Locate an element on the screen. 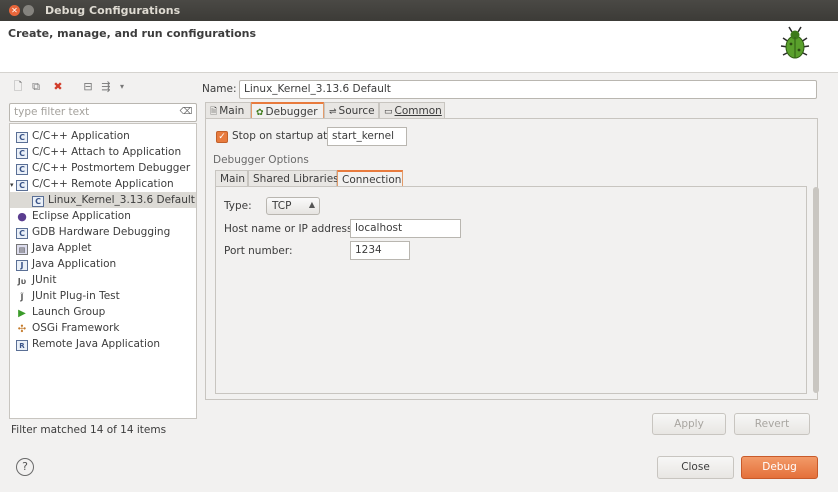 This screenshot has height=492, width=838. tab-debugger: ✿ Debugger is located at coordinates (287, 110).